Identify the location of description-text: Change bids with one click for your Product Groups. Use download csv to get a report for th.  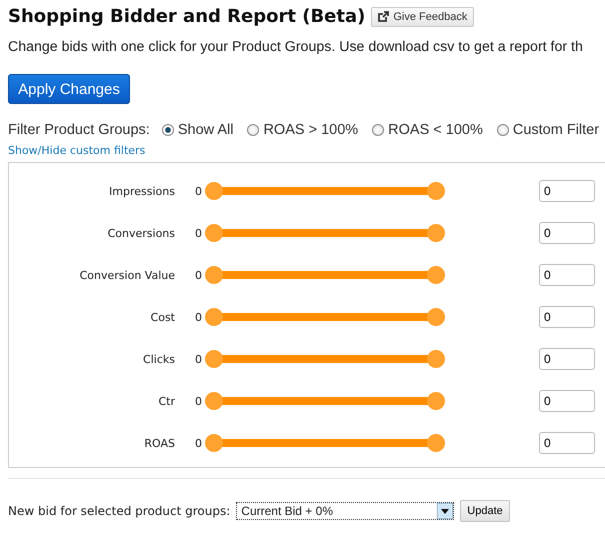
(296, 47).